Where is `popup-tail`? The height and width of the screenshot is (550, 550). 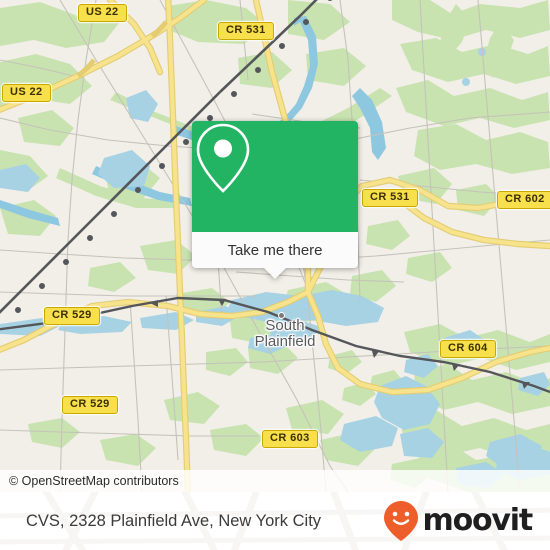
popup-tail is located at coordinates (275, 273).